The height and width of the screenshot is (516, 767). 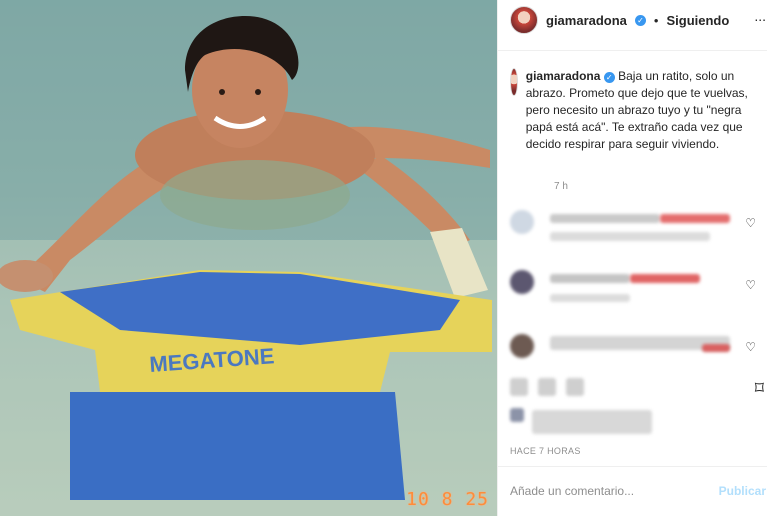 I want to click on photo-date-stamp: 10 8 25, so click(x=447, y=499).